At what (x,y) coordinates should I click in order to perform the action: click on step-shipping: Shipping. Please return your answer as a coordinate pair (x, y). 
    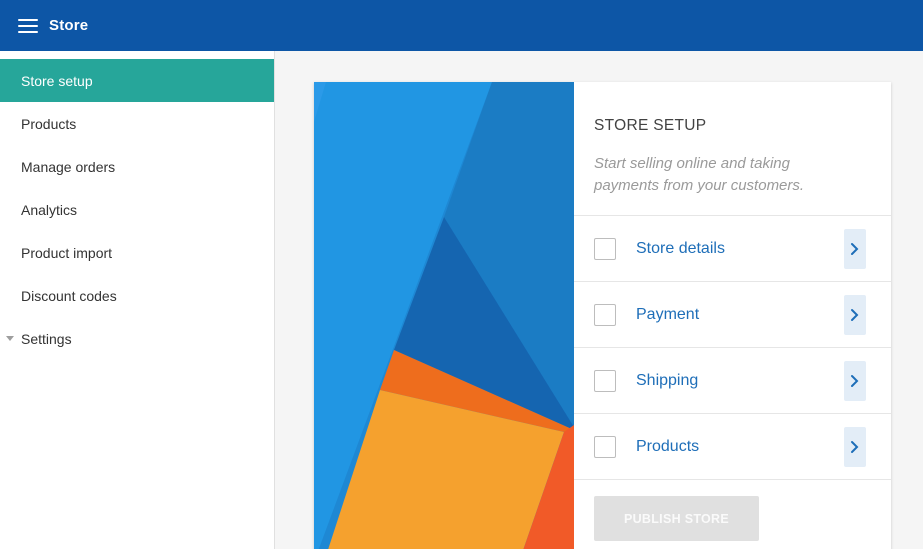
    Looking at the image, I should click on (732, 381).